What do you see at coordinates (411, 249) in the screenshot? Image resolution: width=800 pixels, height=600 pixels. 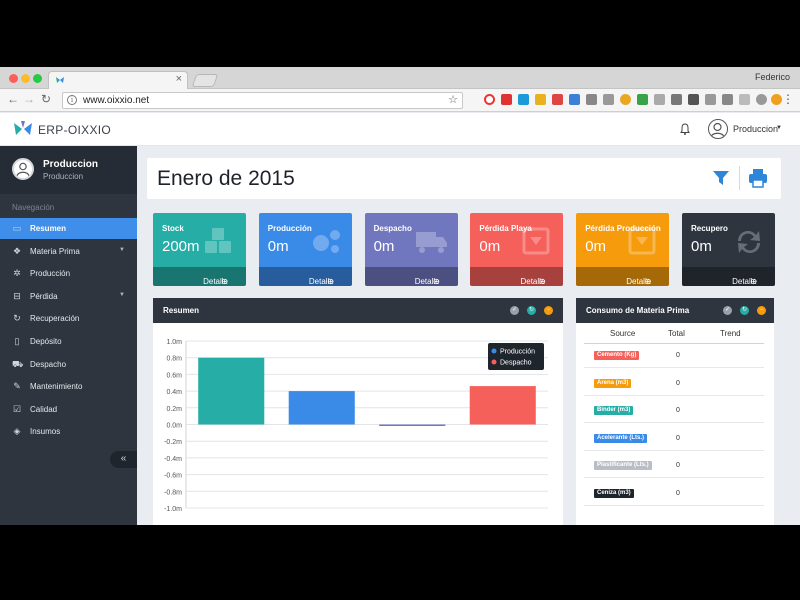 I see `stat-card-despacho: Despacho 0m Detalle ⊝` at bounding box center [411, 249].